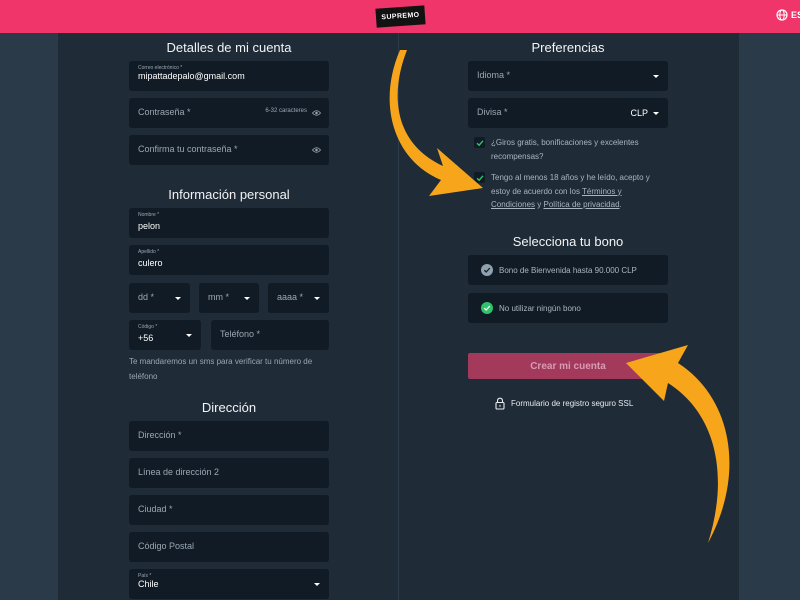 The image size is (800, 600). Describe the element at coordinates (229, 510) in the screenshot. I see `city-field: Ciudad *` at that location.